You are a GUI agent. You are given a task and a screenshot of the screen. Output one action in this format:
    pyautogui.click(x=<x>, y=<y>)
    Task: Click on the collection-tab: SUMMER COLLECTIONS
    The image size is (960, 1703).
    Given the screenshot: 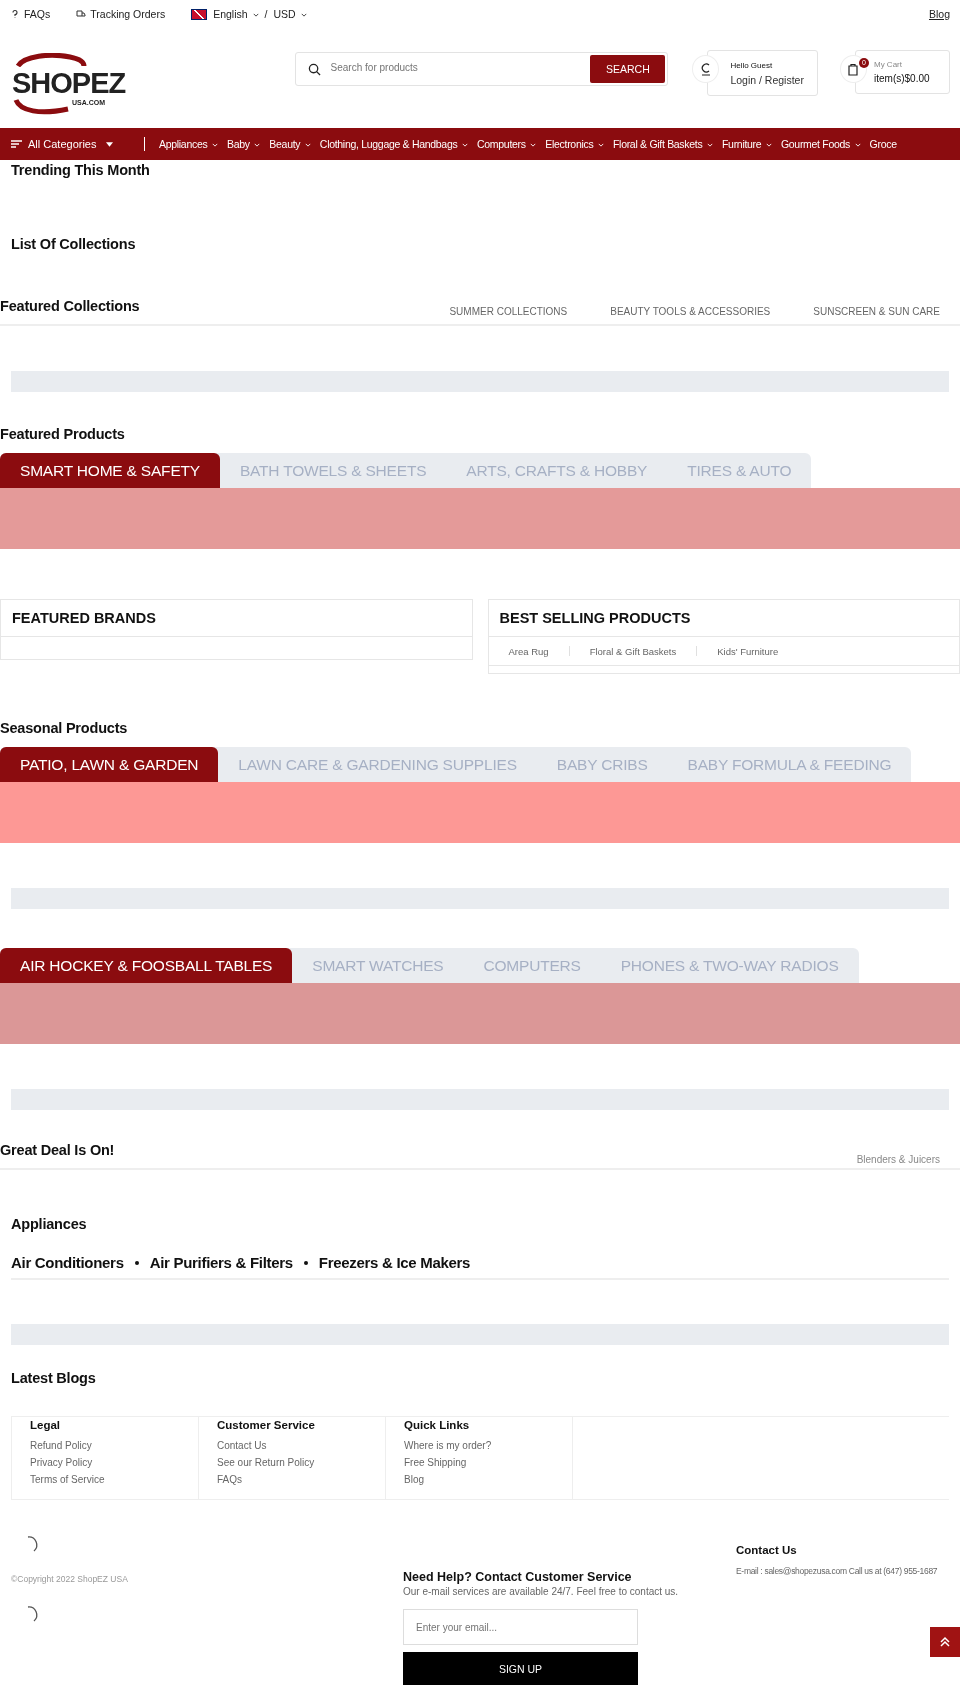 What is the action you would take?
    pyautogui.click(x=508, y=311)
    